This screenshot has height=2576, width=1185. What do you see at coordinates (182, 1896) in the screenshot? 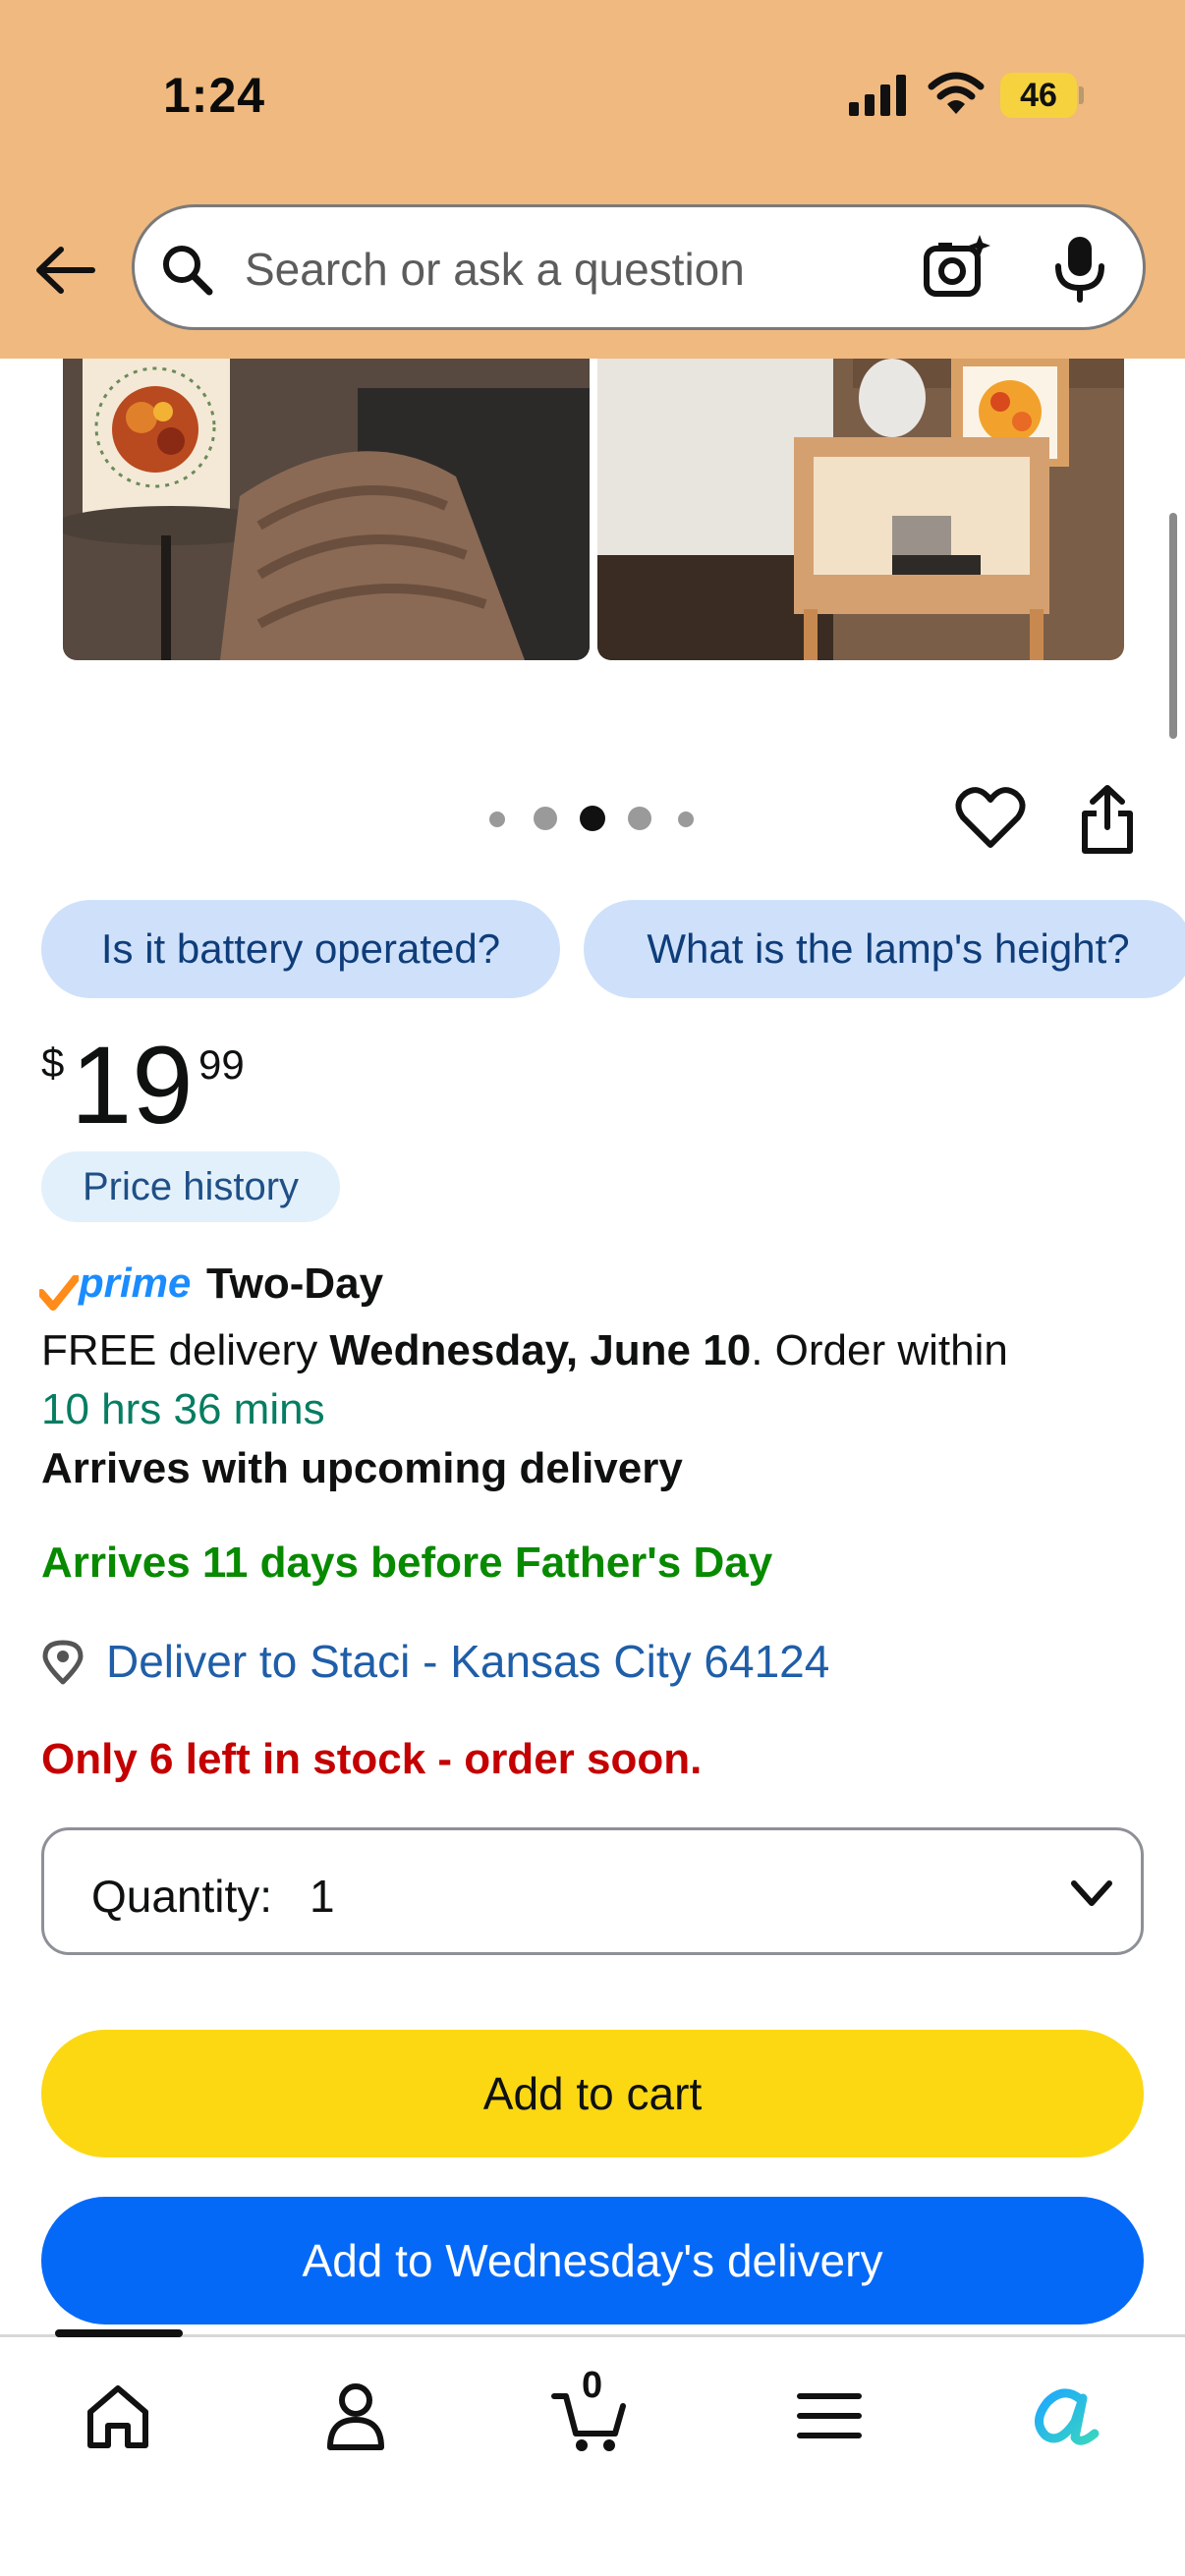
I see `quantity-label: Quantity:` at bounding box center [182, 1896].